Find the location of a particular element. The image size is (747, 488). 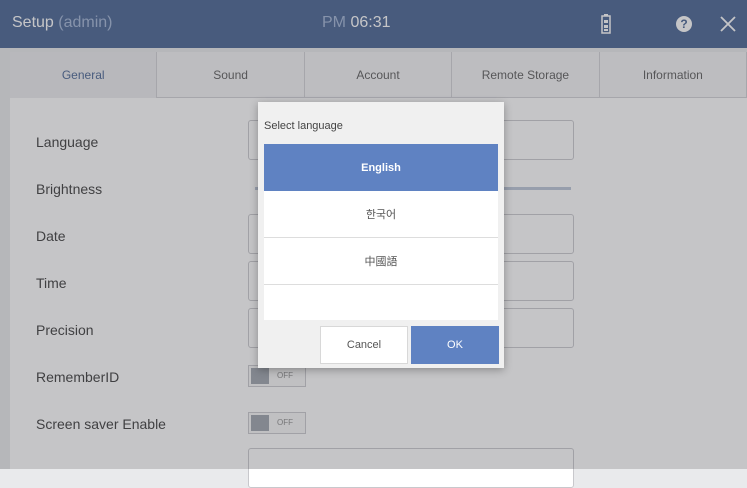

language-list: English 한국어 中國語 is located at coordinates (381, 232).